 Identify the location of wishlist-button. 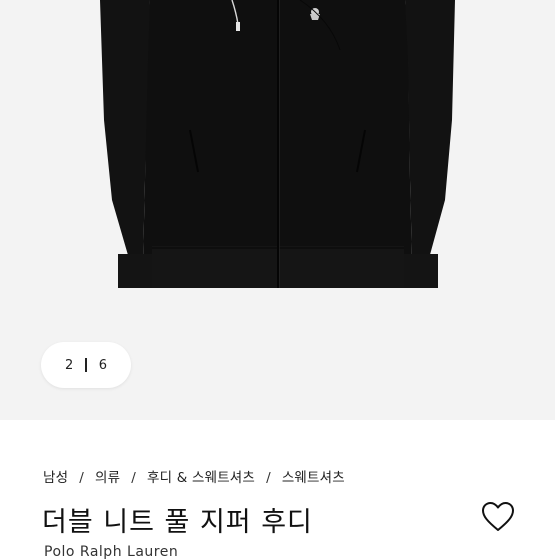
(498, 517).